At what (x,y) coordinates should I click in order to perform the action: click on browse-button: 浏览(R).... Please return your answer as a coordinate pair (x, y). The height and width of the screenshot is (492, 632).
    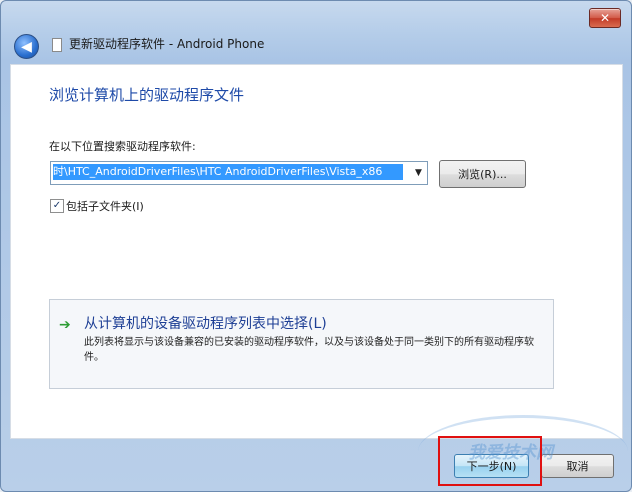
    Looking at the image, I should click on (482, 174).